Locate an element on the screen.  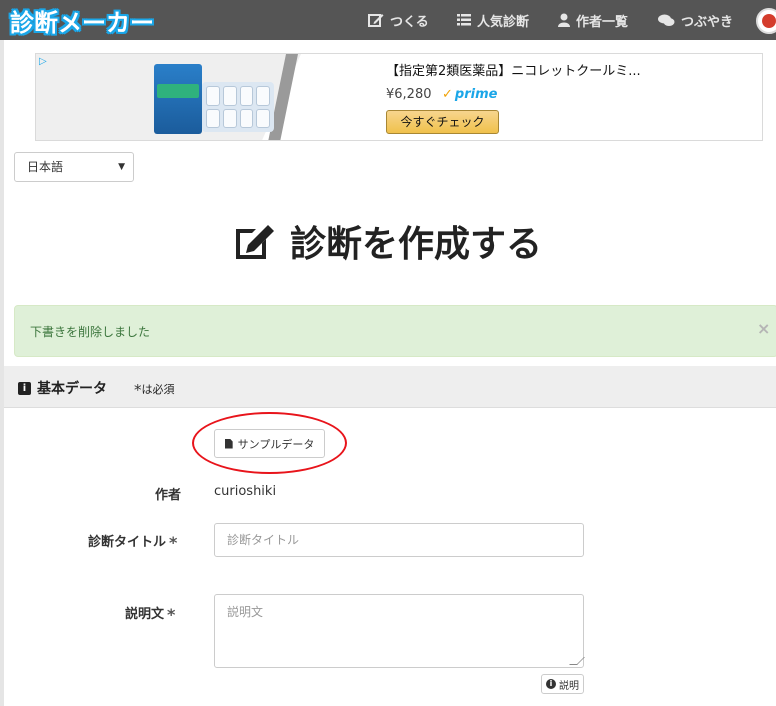
top-navbar: 診断メーカー つくる 人気診断 作者一覧 つぶやき is located at coordinates (388, 20).